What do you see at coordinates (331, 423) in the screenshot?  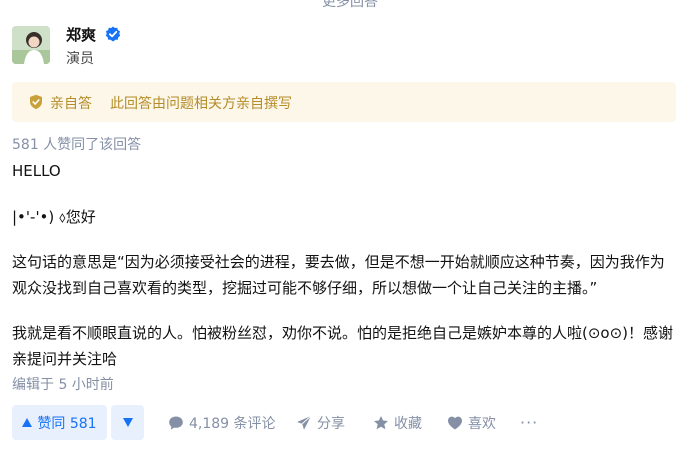 I see `share-label: 分享` at bounding box center [331, 423].